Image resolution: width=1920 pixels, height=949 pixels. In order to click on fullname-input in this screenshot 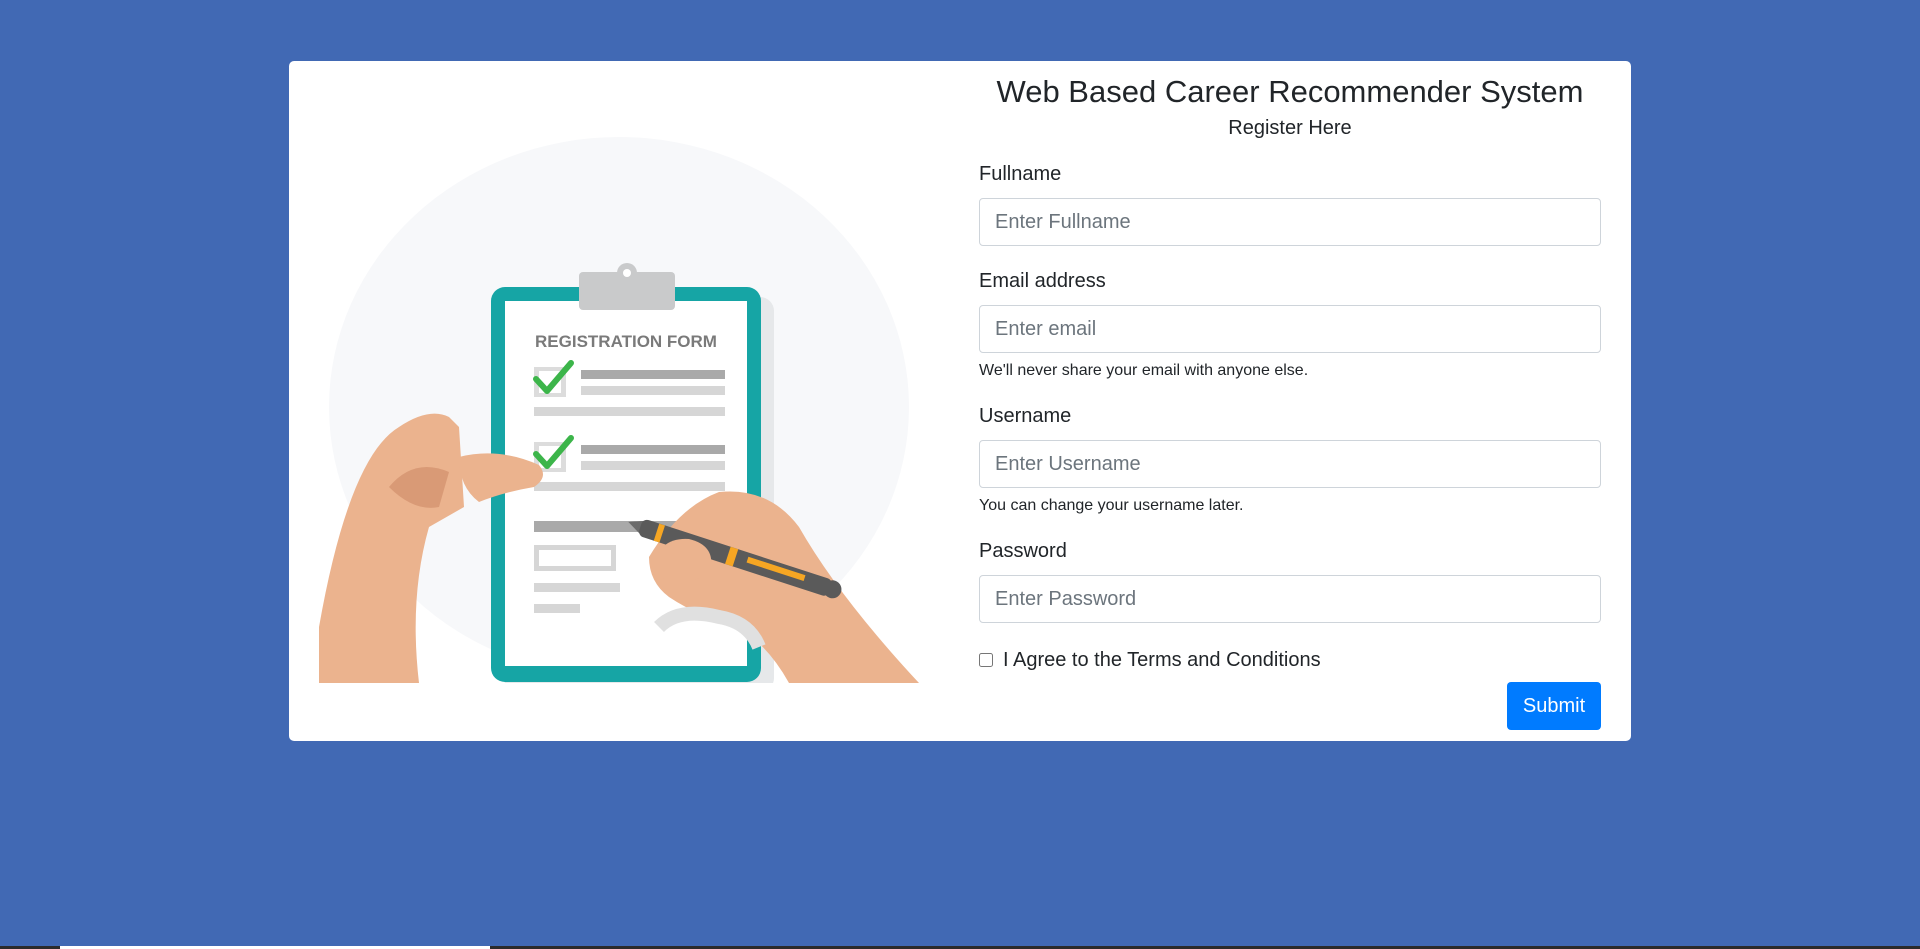, I will do `click(1290, 222)`.